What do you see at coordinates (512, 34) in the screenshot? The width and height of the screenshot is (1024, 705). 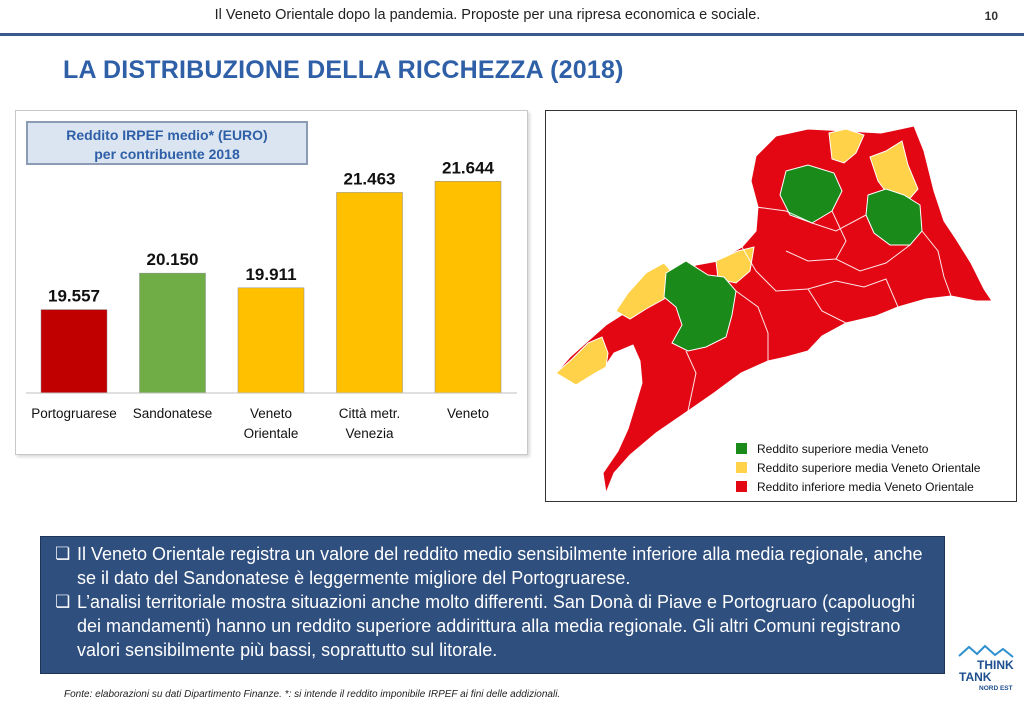 I see `header-divider` at bounding box center [512, 34].